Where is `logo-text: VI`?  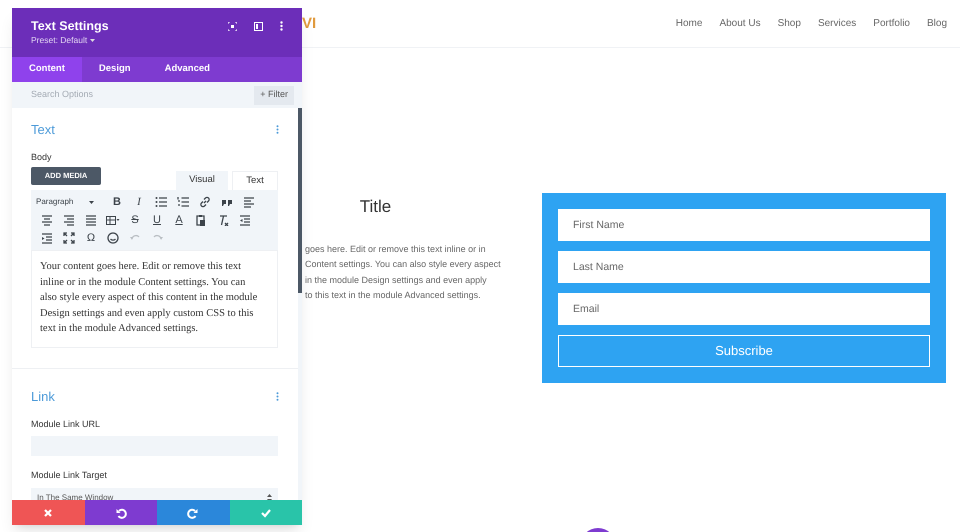
logo-text: VI is located at coordinates (309, 23).